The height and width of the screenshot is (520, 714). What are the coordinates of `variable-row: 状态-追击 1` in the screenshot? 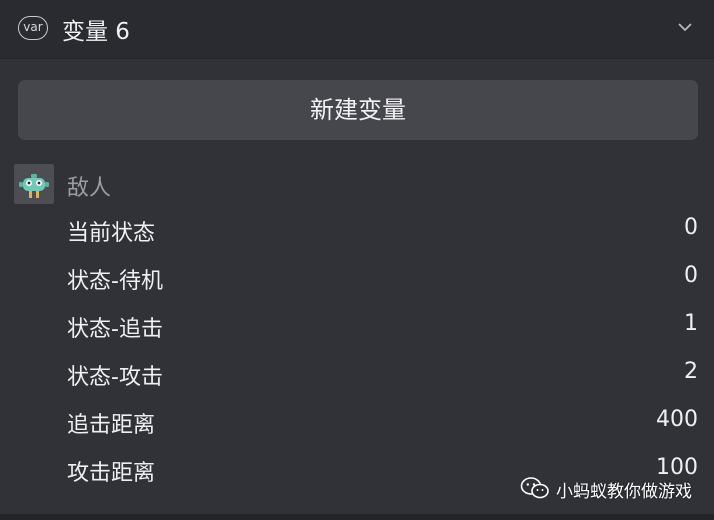 It's located at (382, 327).